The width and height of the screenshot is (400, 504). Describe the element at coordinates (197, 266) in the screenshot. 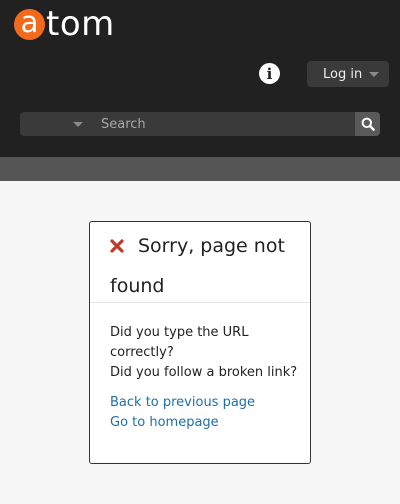

I see `page-title: Sorry, page not found` at that location.